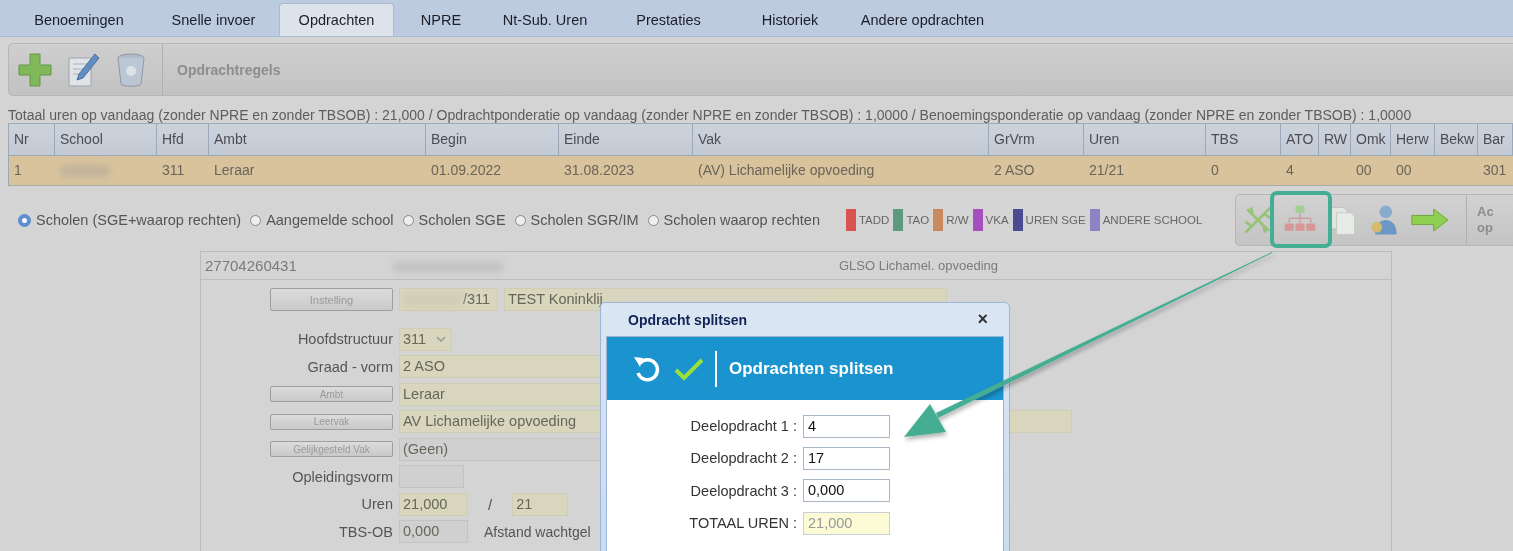 This screenshot has height=551, width=1513. What do you see at coordinates (790, 19) in the screenshot?
I see `tab: Historiek` at bounding box center [790, 19].